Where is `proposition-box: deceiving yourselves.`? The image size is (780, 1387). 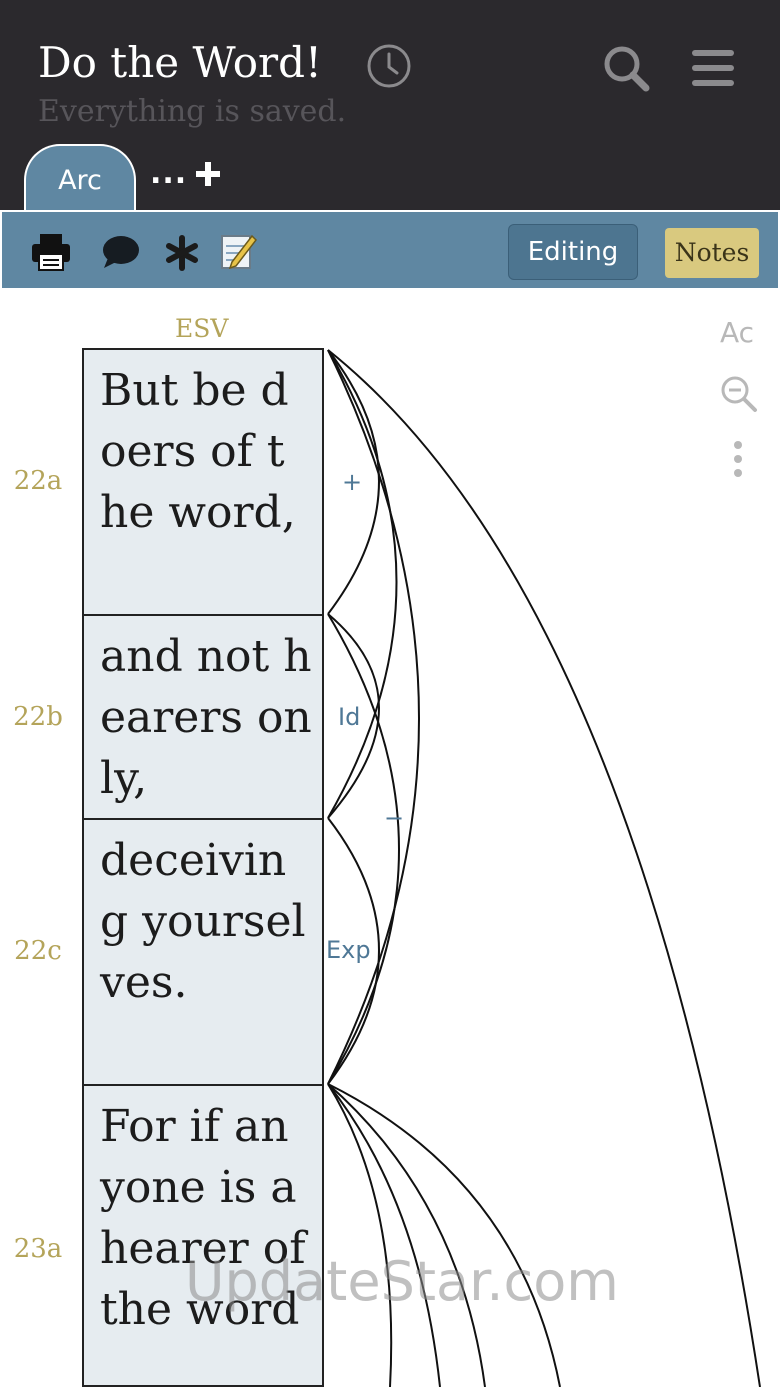
proposition-box: deceiving yourselves. is located at coordinates (203, 952).